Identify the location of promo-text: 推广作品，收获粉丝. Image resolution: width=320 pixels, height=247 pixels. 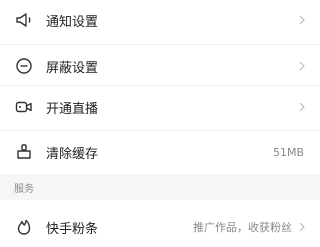
(242, 227).